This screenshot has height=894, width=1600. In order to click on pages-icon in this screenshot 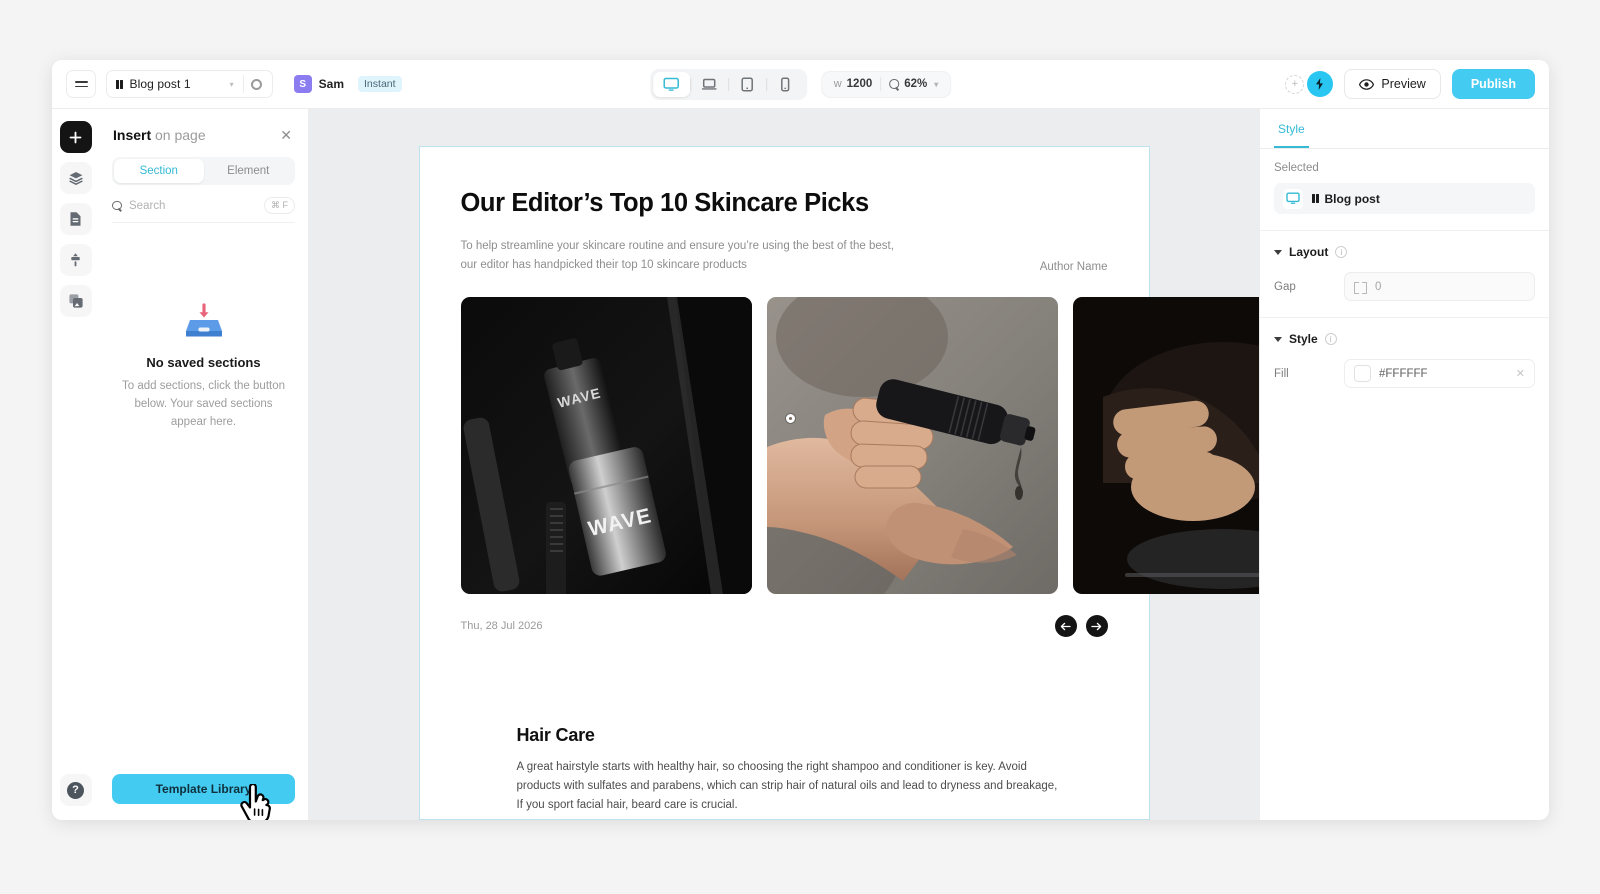, I will do `click(75, 219)`.